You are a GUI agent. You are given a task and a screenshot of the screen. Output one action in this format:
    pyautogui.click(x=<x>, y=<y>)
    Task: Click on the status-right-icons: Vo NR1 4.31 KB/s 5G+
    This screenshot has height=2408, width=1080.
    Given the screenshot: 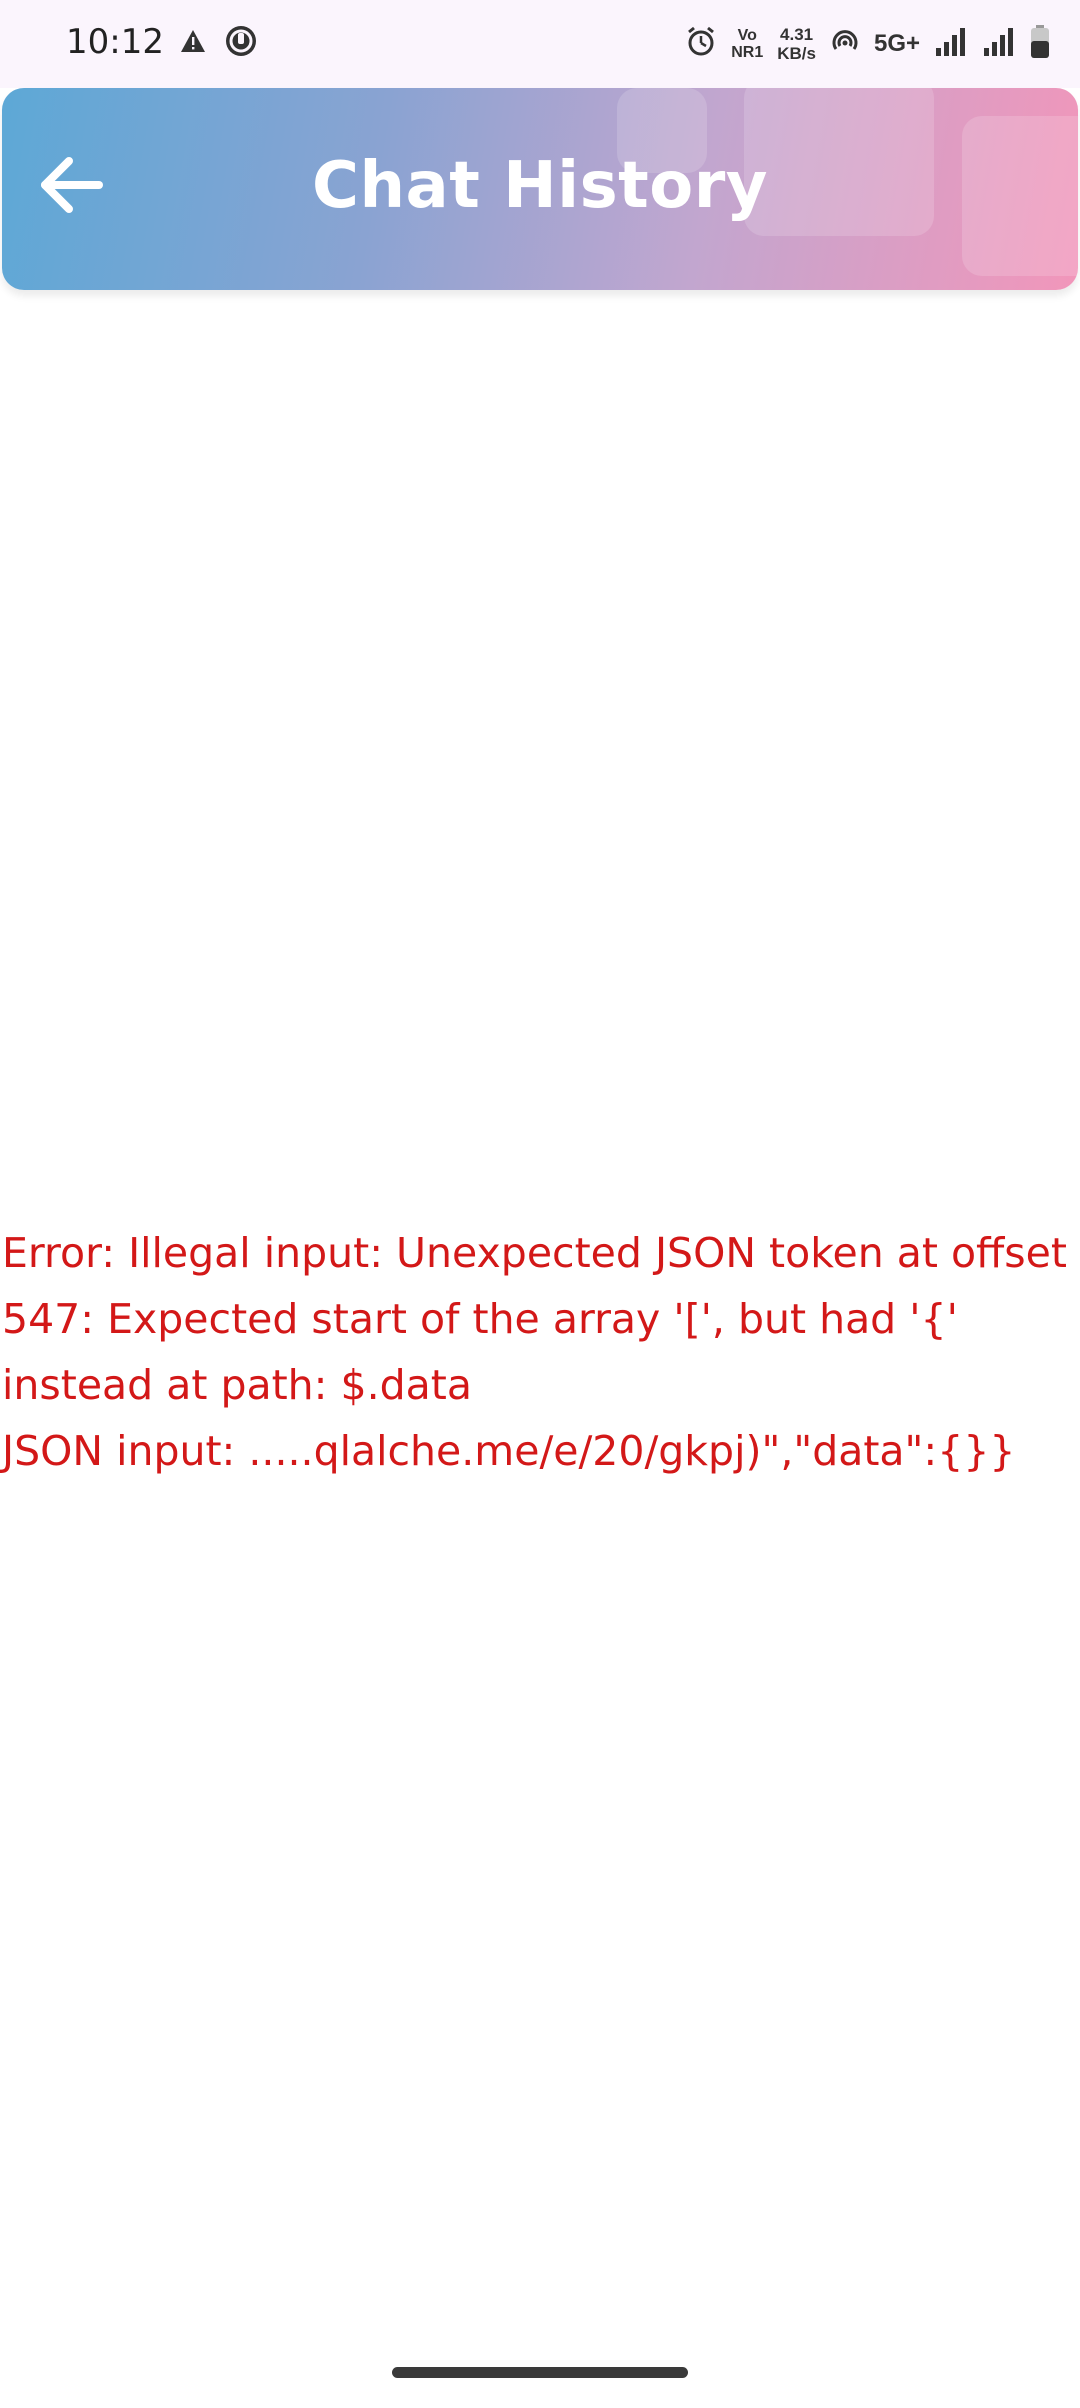 What is the action you would take?
    pyautogui.click(x=867, y=44)
    